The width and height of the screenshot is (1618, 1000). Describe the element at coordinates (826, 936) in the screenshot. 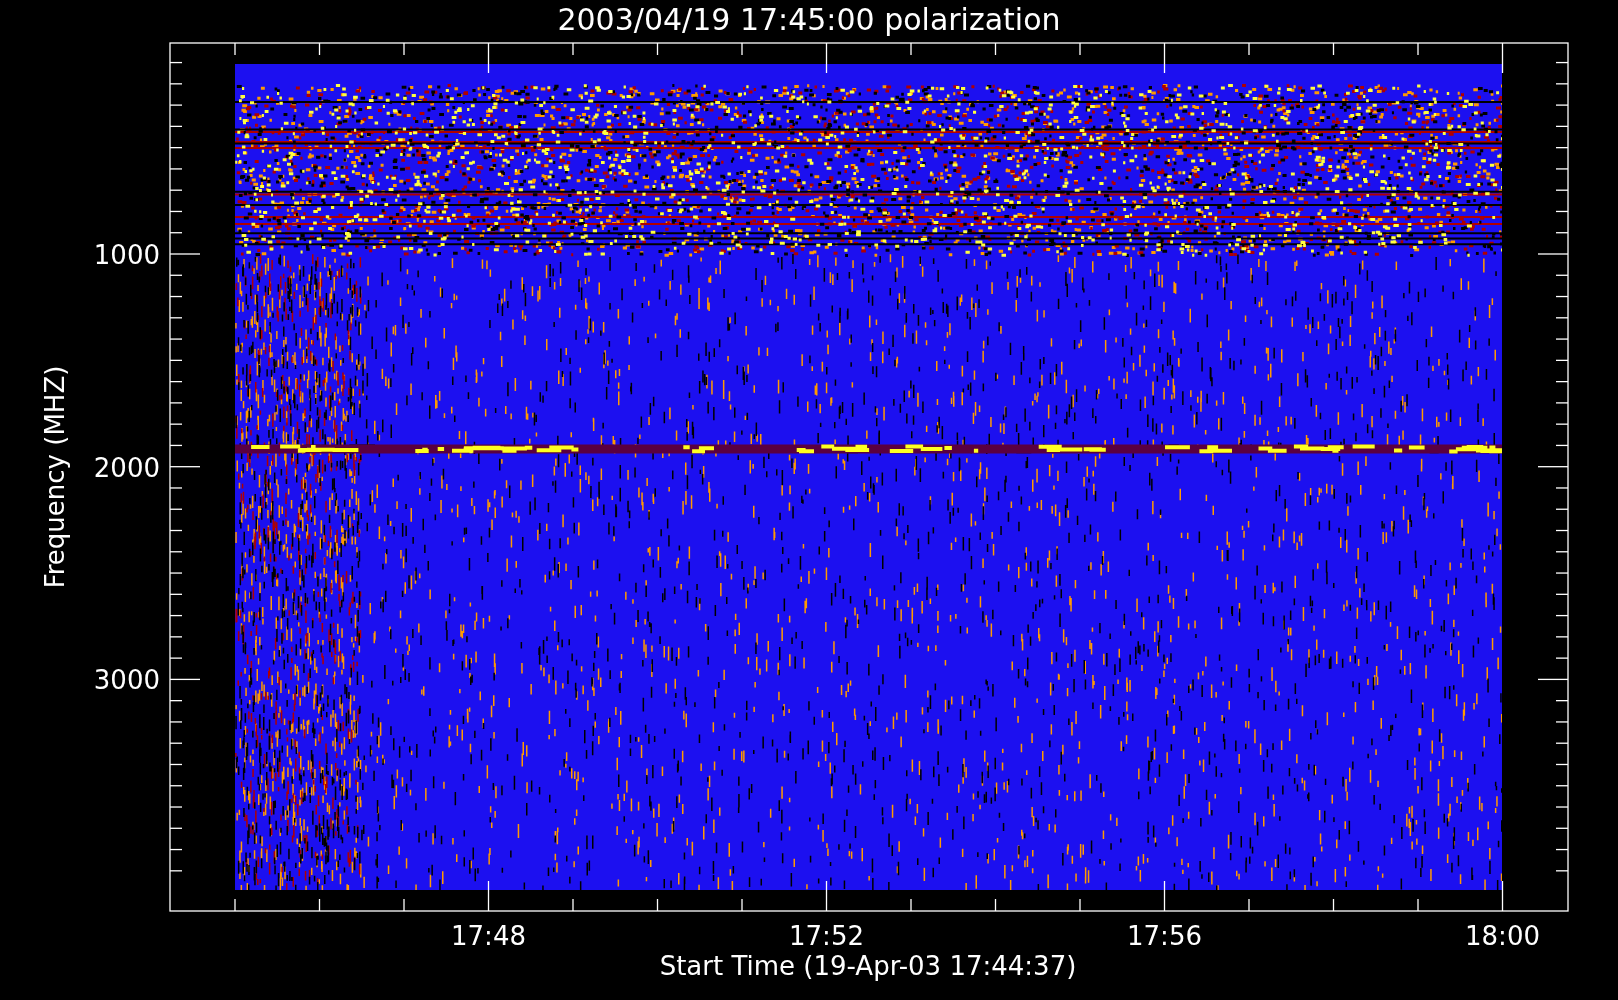

I see `x-tick-label: 17:52` at that location.